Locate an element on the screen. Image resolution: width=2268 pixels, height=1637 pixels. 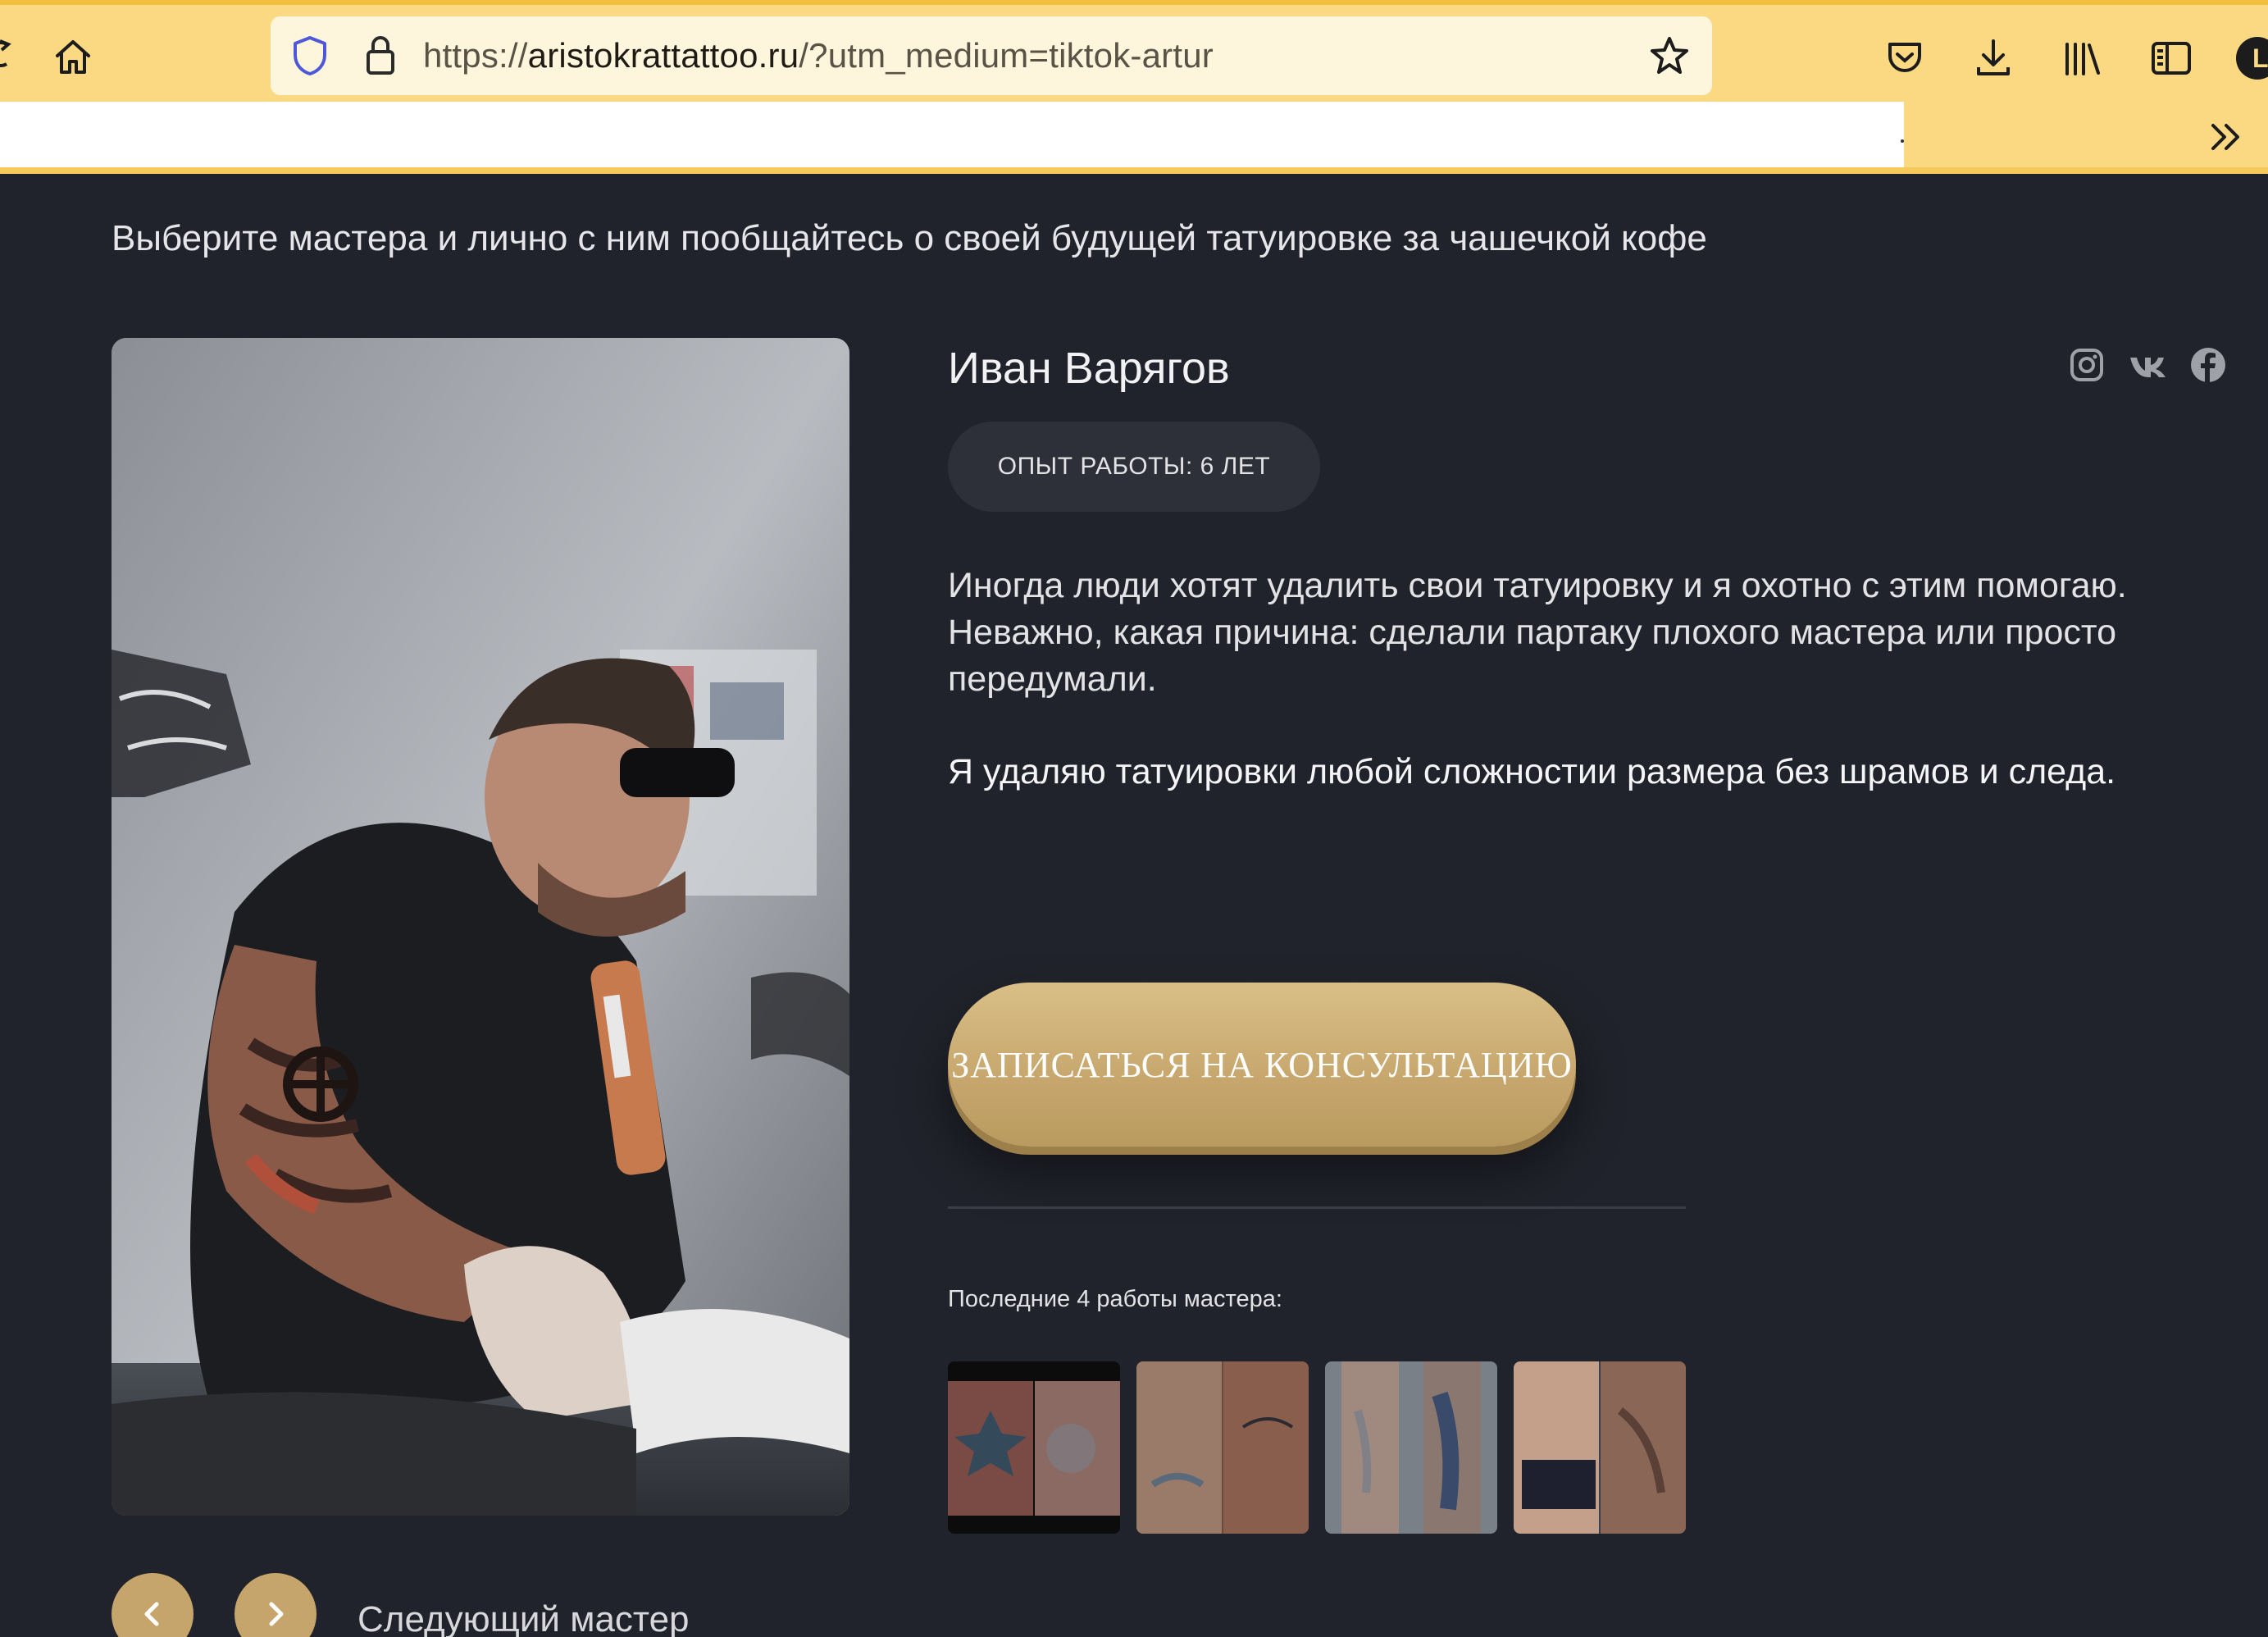
library-icon is located at coordinates (2081, 58).